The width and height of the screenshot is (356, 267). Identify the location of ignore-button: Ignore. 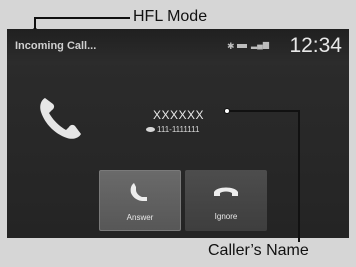
(226, 200).